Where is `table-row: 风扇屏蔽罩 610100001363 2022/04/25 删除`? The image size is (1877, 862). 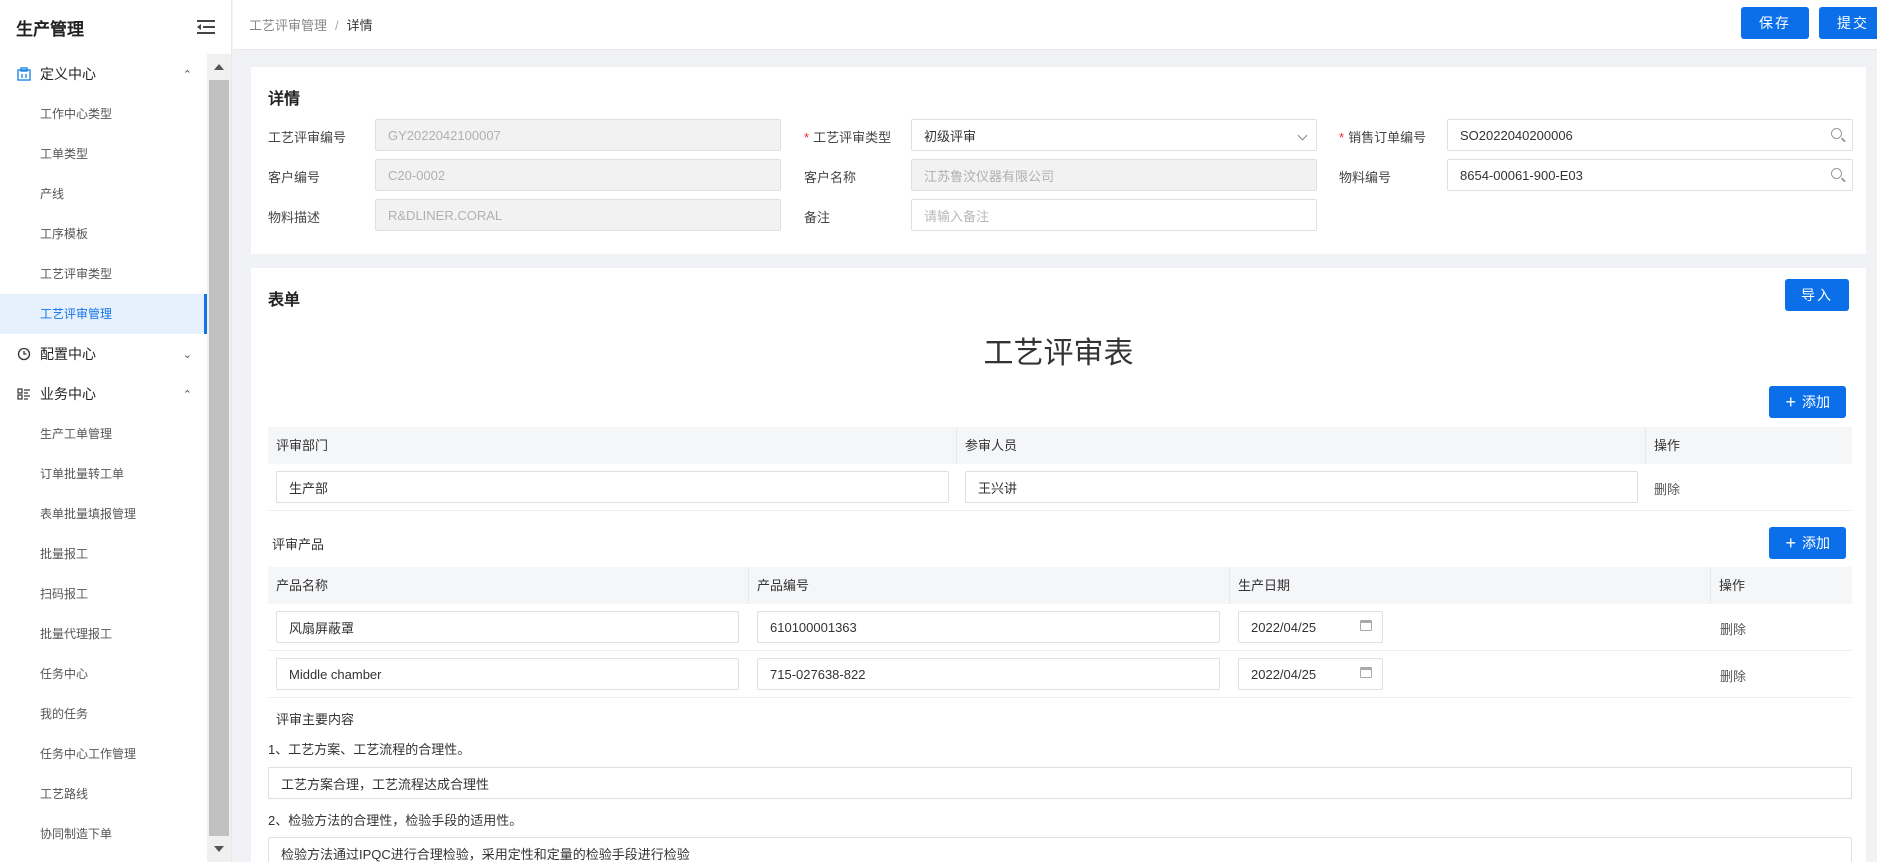
table-row: 风扇屏蔽罩 610100001363 2022/04/25 删除 is located at coordinates (1060, 627).